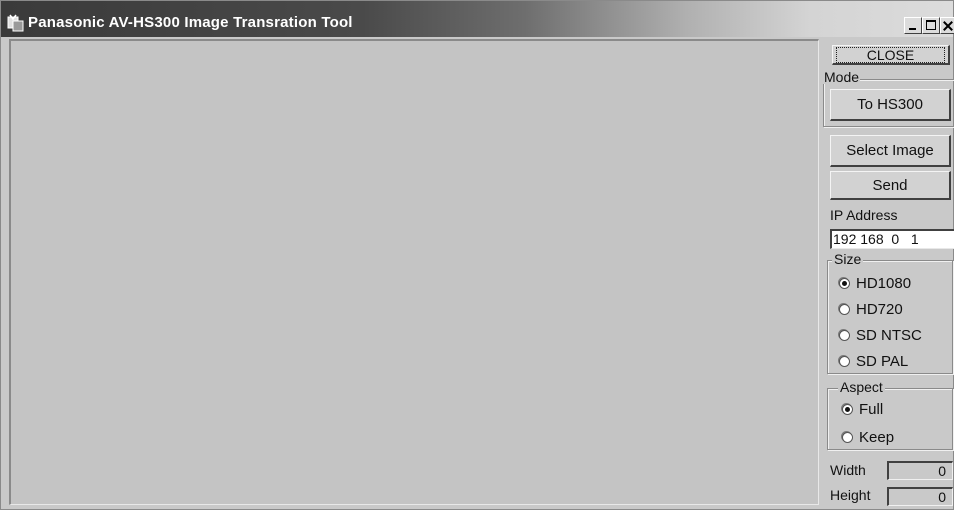 The height and width of the screenshot is (510, 954). Describe the element at coordinates (848, 470) in the screenshot. I see `width-label: Width` at that location.